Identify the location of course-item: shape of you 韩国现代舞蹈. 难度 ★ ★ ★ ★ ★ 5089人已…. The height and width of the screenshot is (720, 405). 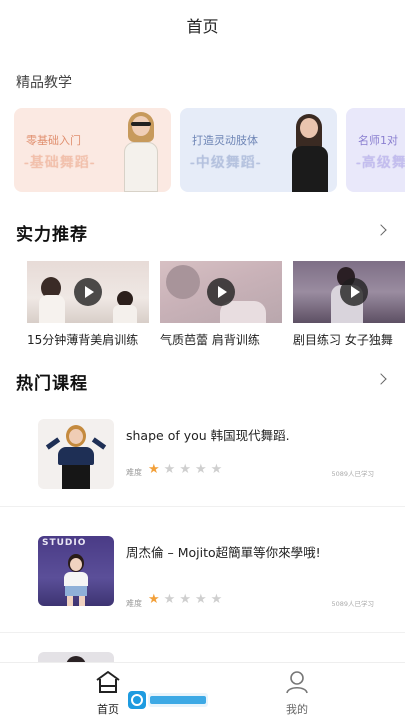
(208, 454).